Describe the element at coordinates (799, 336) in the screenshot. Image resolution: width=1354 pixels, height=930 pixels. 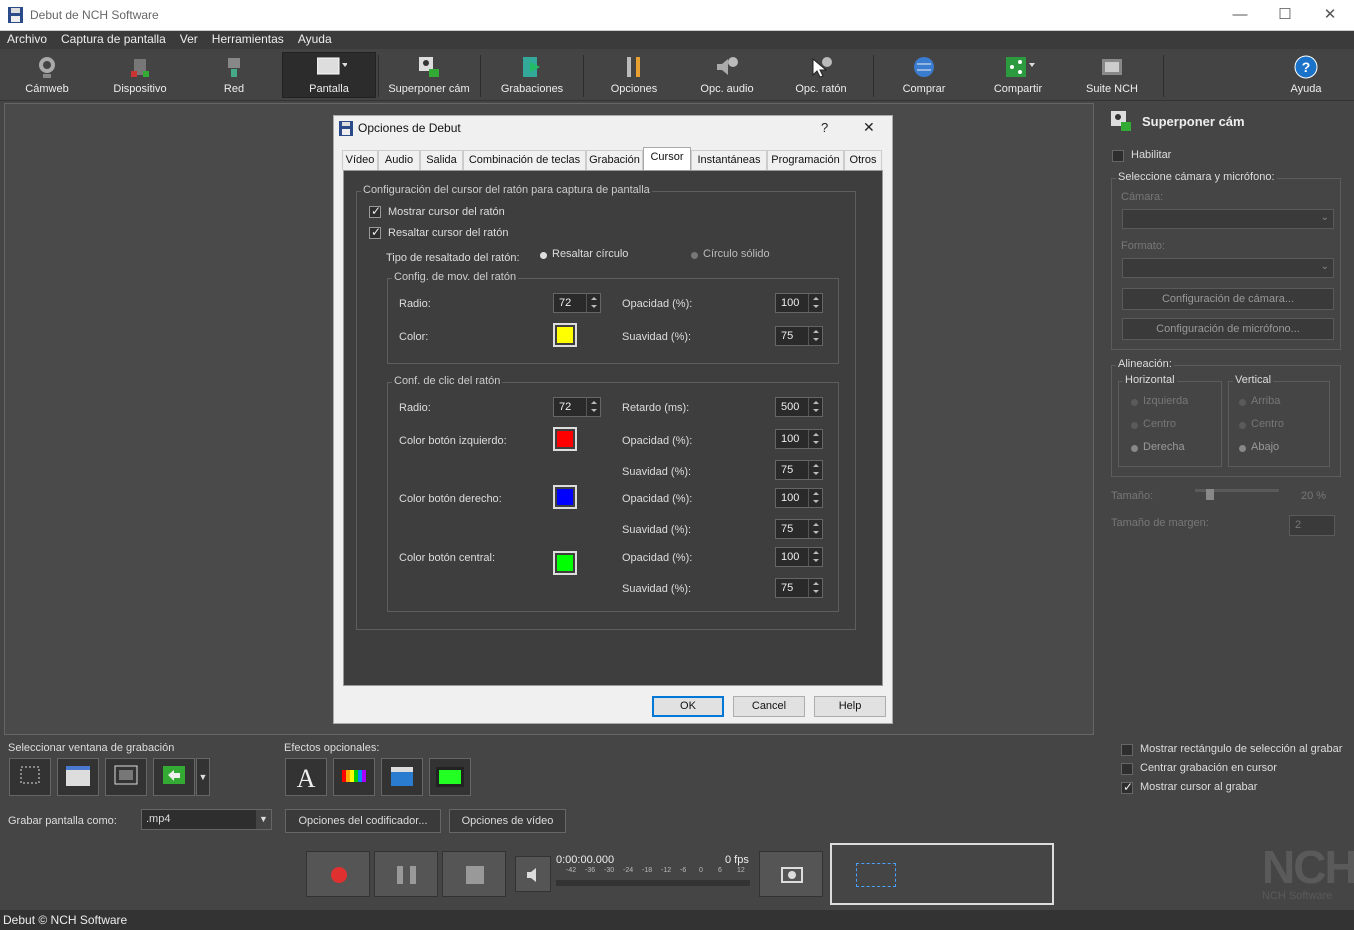
I see `move-smooth-spinner: 75` at that location.